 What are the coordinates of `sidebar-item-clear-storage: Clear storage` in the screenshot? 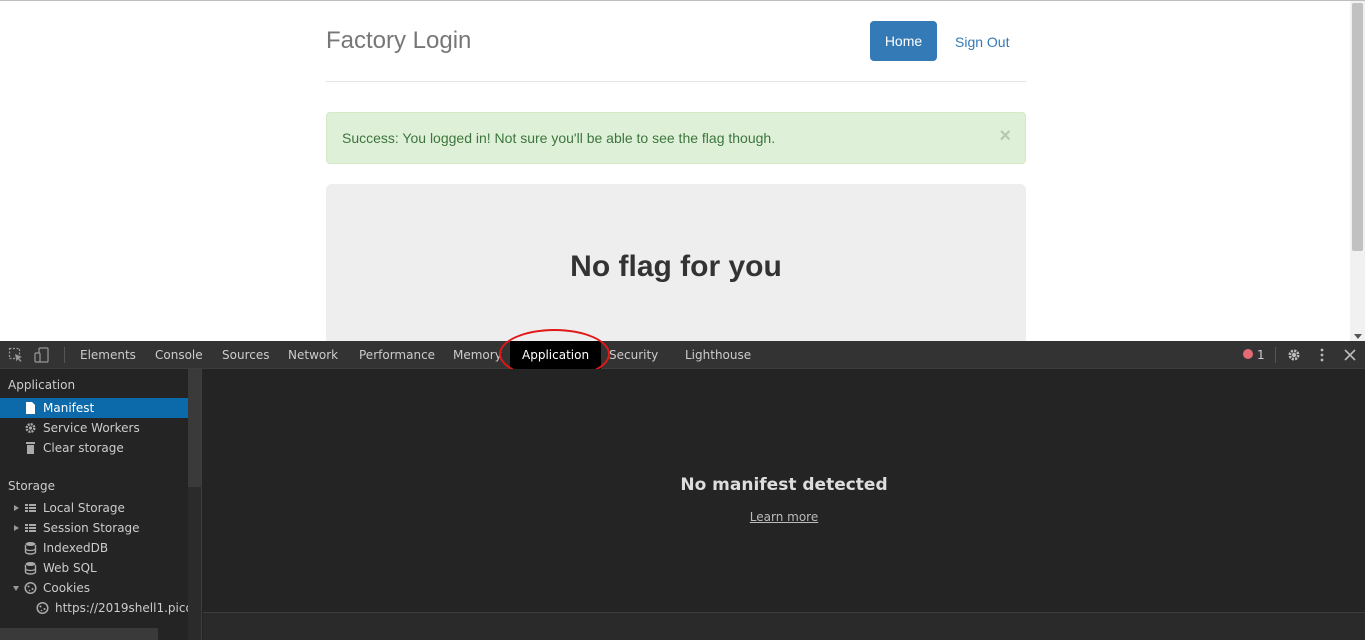 It's located at (94, 448).